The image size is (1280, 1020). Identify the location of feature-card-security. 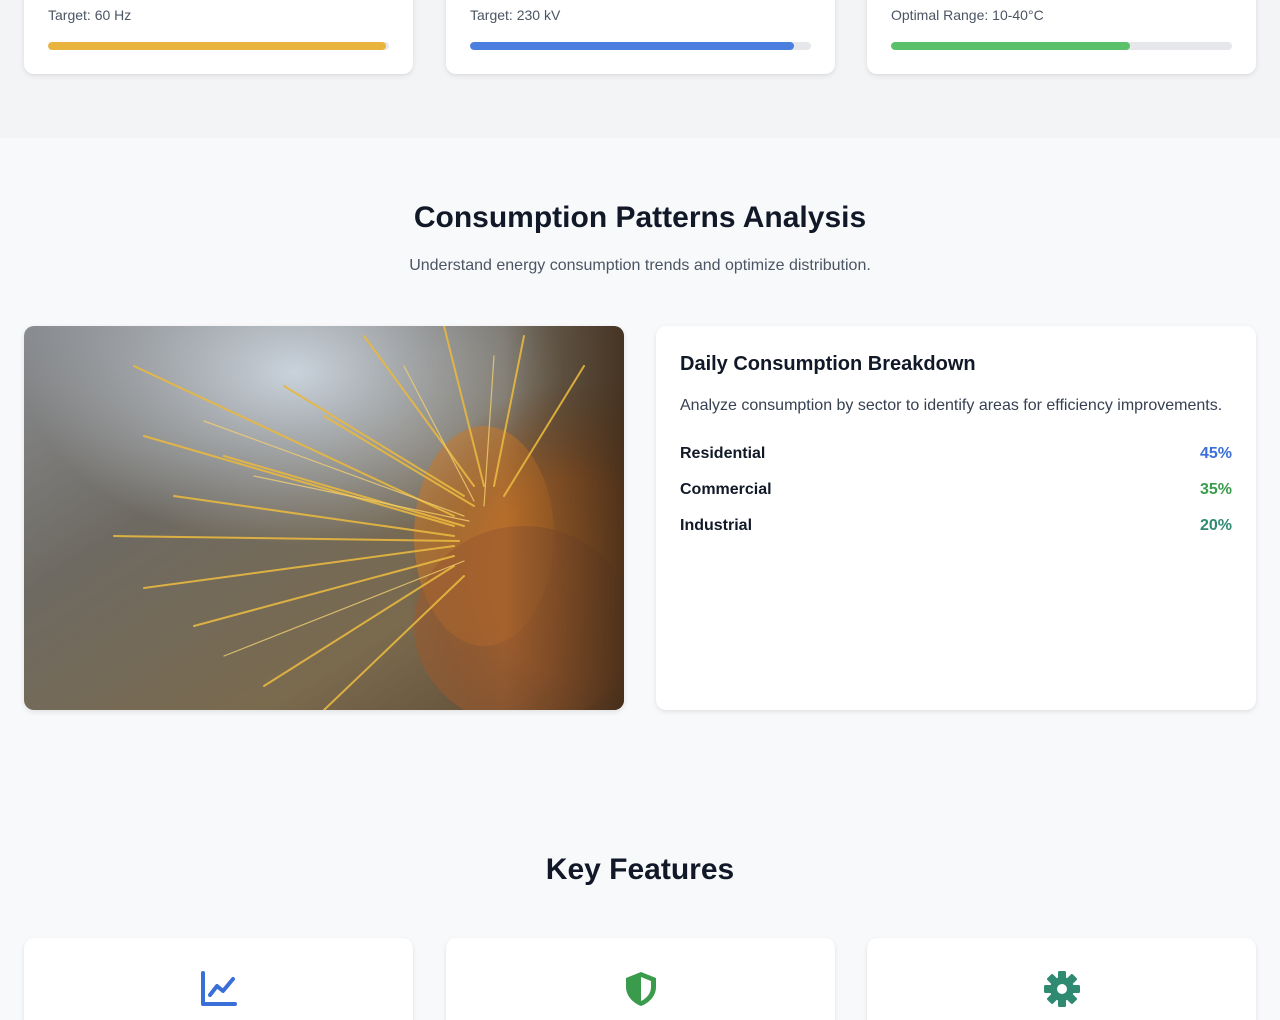
(640, 979).